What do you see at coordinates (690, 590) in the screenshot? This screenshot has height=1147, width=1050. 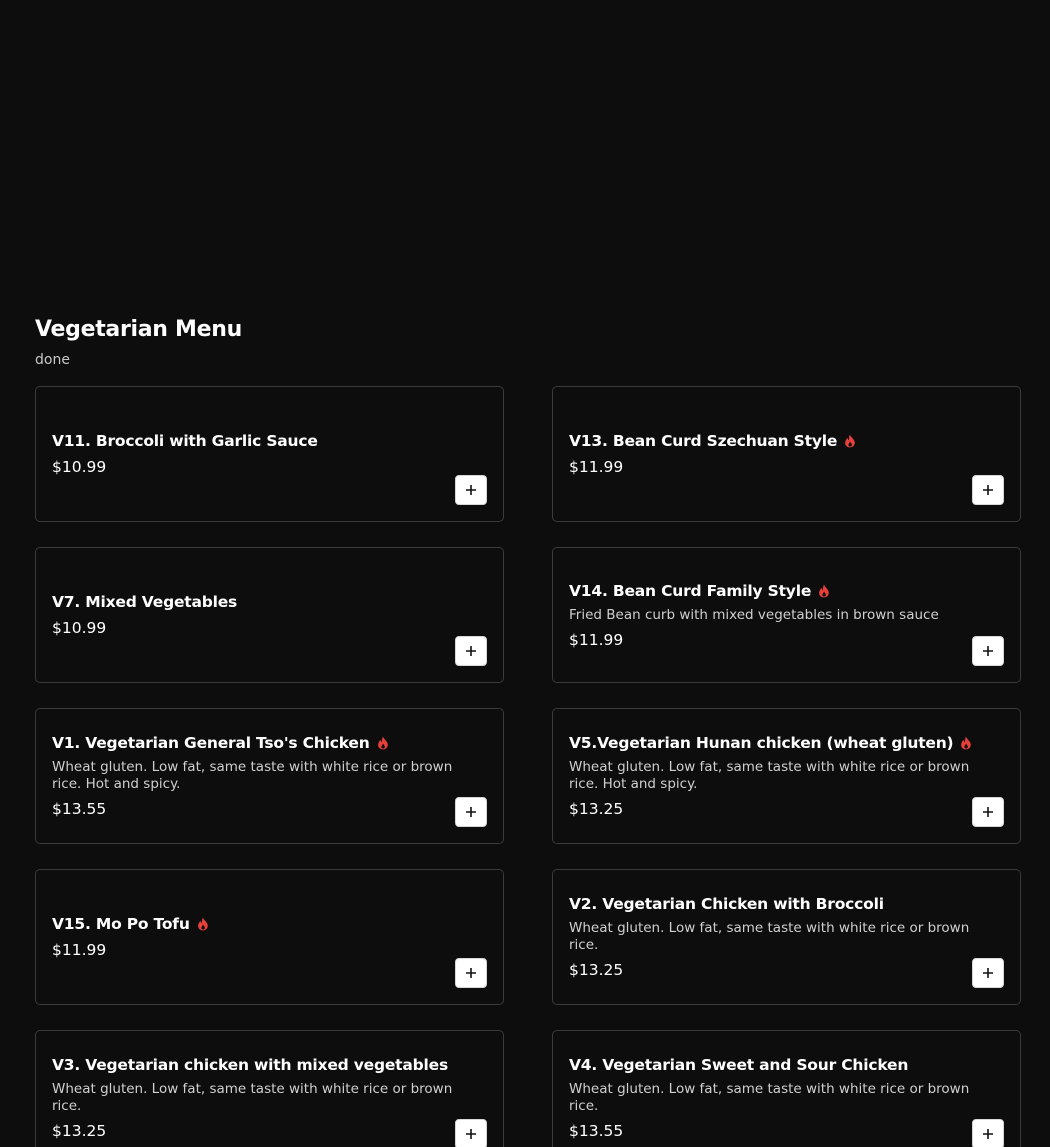 I see `menu-item-name: V14. Bean Curd Family Style` at bounding box center [690, 590].